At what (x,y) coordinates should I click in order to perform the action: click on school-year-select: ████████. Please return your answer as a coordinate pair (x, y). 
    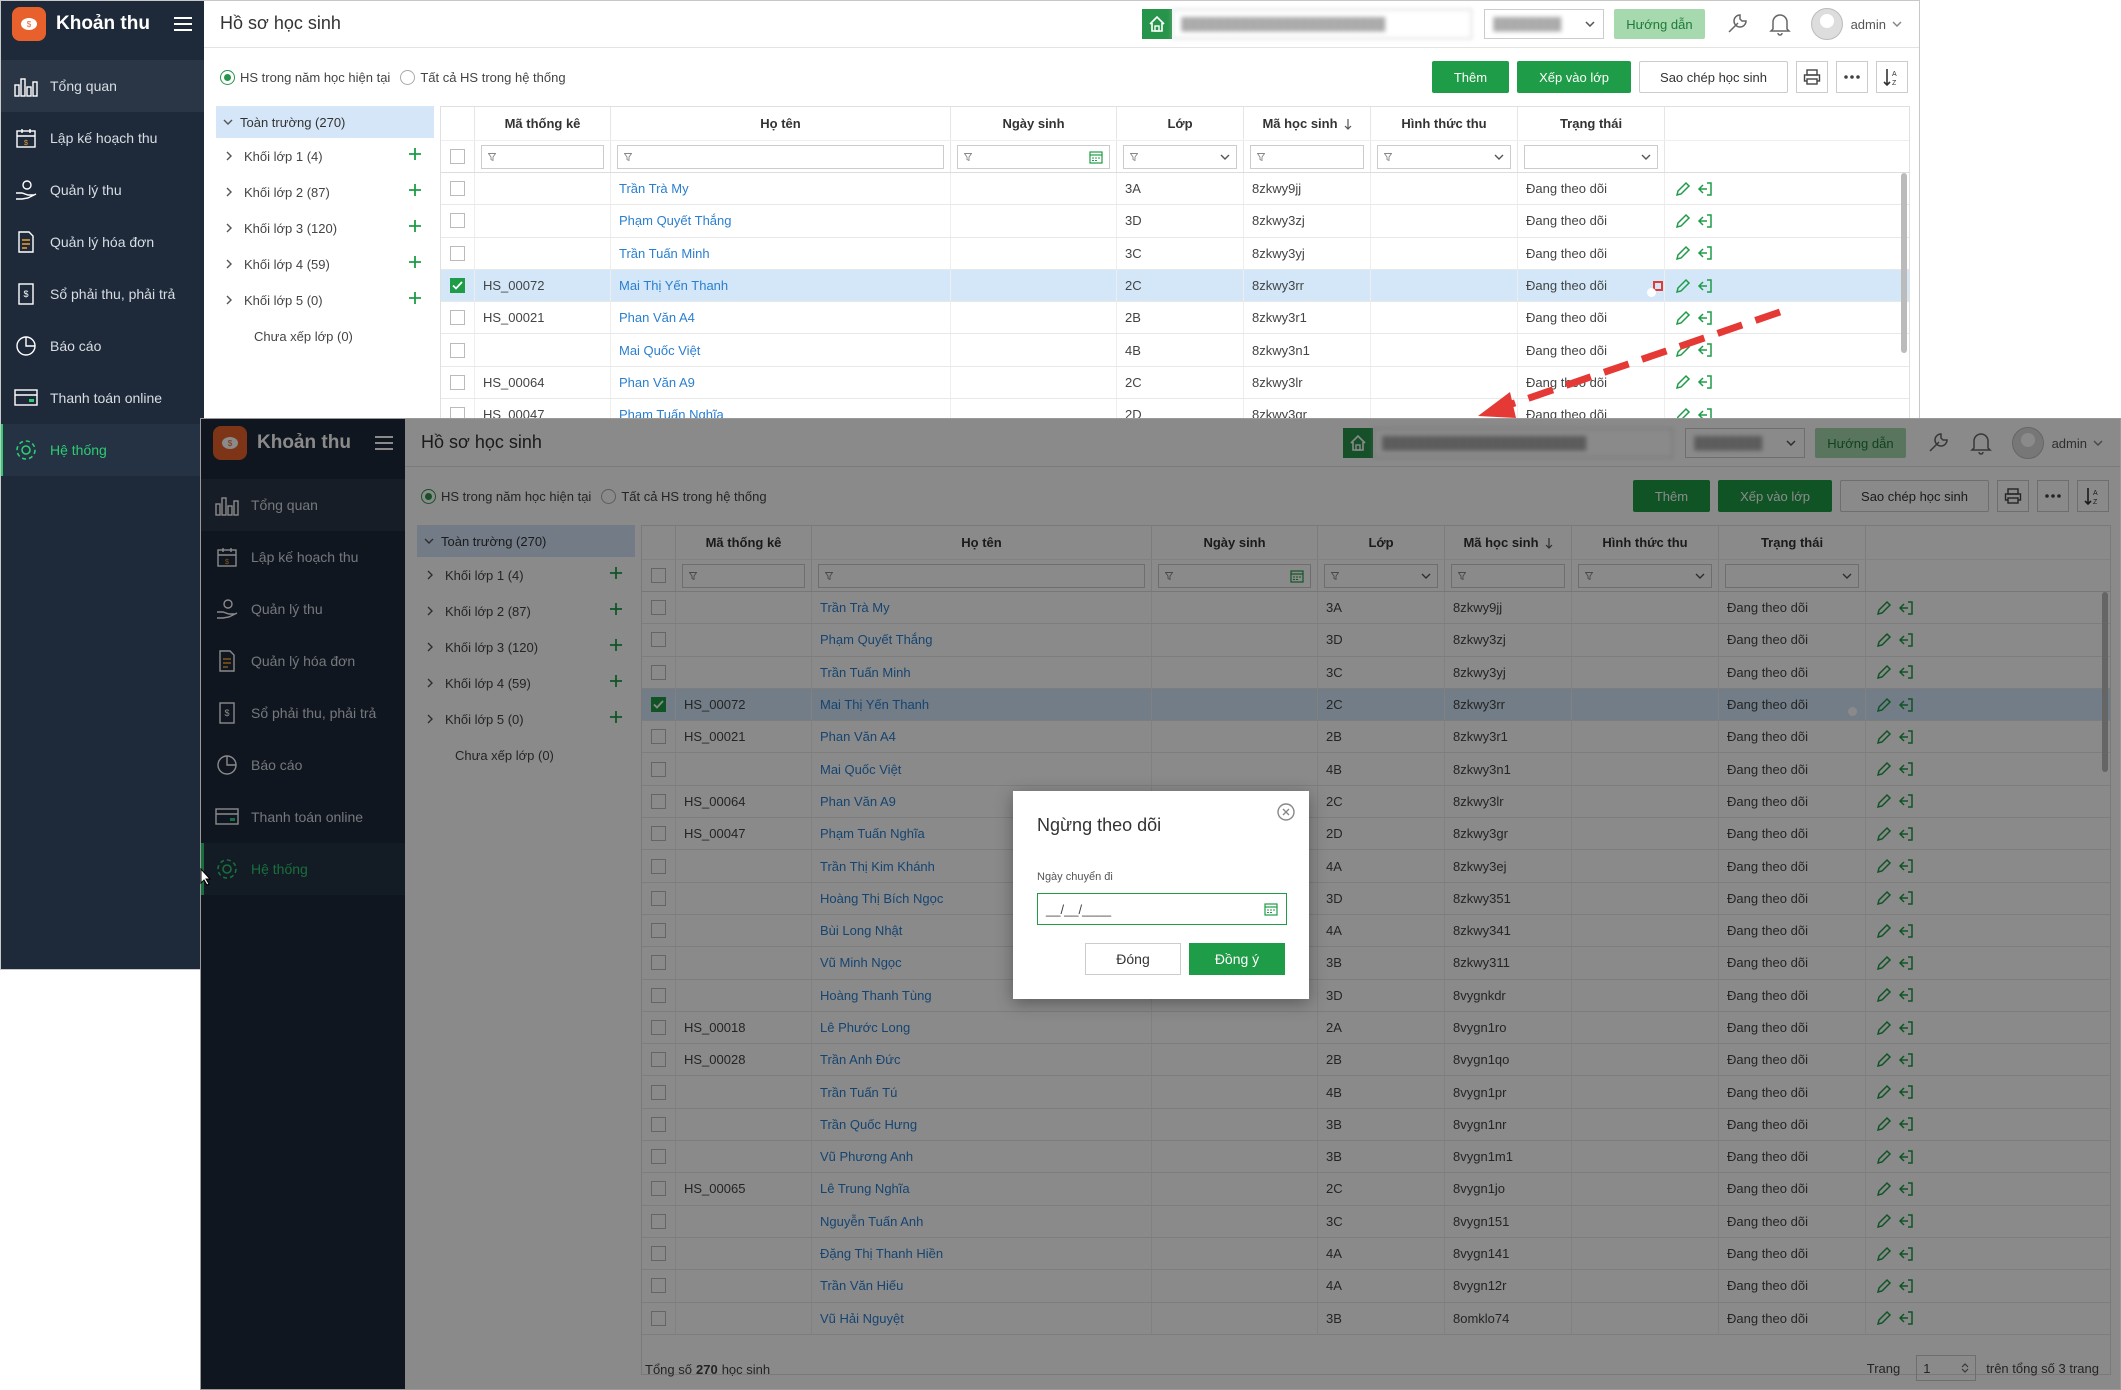
    Looking at the image, I should click on (1544, 24).